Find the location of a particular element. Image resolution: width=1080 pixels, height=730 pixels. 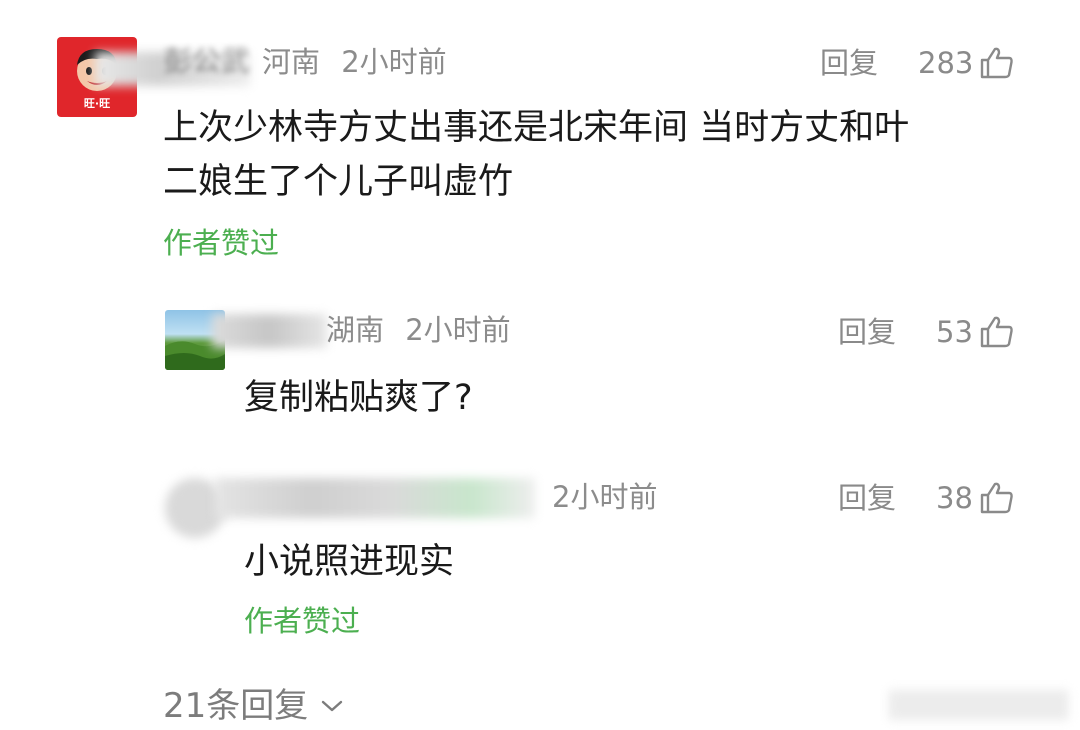

reply-location: 湖南 is located at coordinates (355, 330).